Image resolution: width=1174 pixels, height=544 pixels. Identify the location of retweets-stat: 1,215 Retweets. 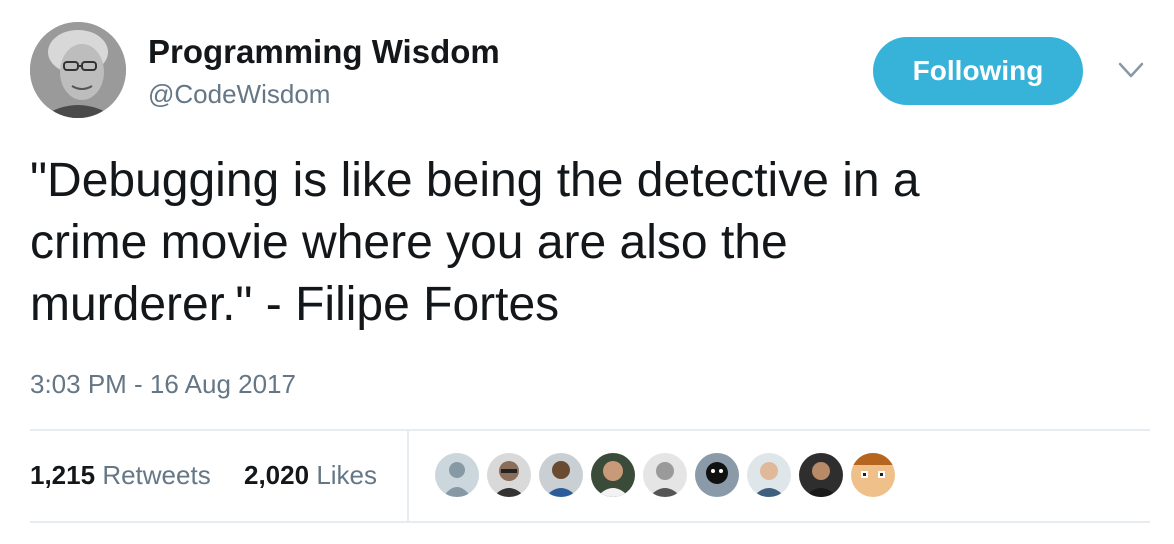
(120, 475).